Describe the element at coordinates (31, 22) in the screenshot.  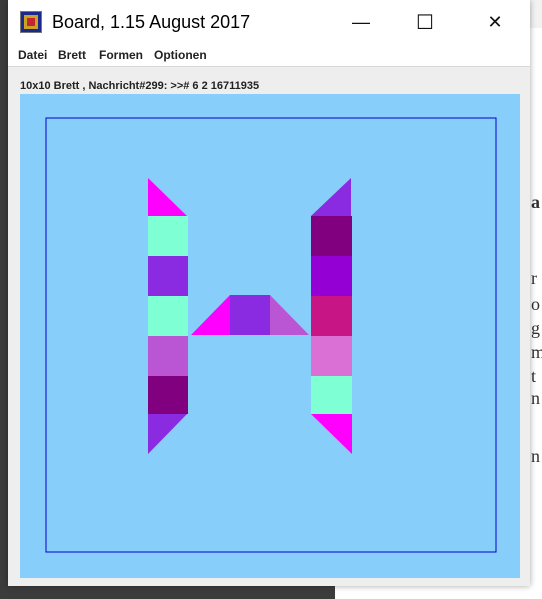
I see `board-app-icon` at that location.